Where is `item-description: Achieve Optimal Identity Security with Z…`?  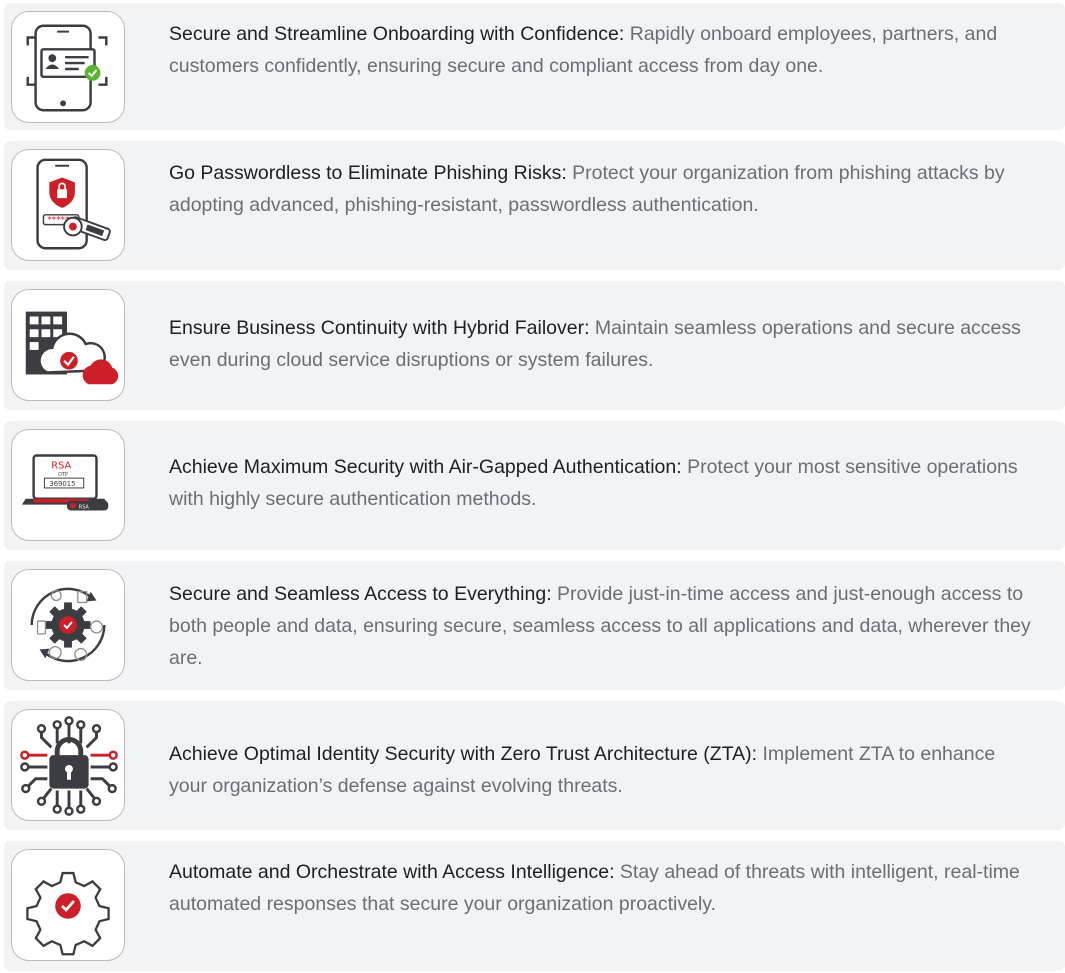 item-description: Achieve Optimal Identity Security with Z… is located at coordinates (602, 770).